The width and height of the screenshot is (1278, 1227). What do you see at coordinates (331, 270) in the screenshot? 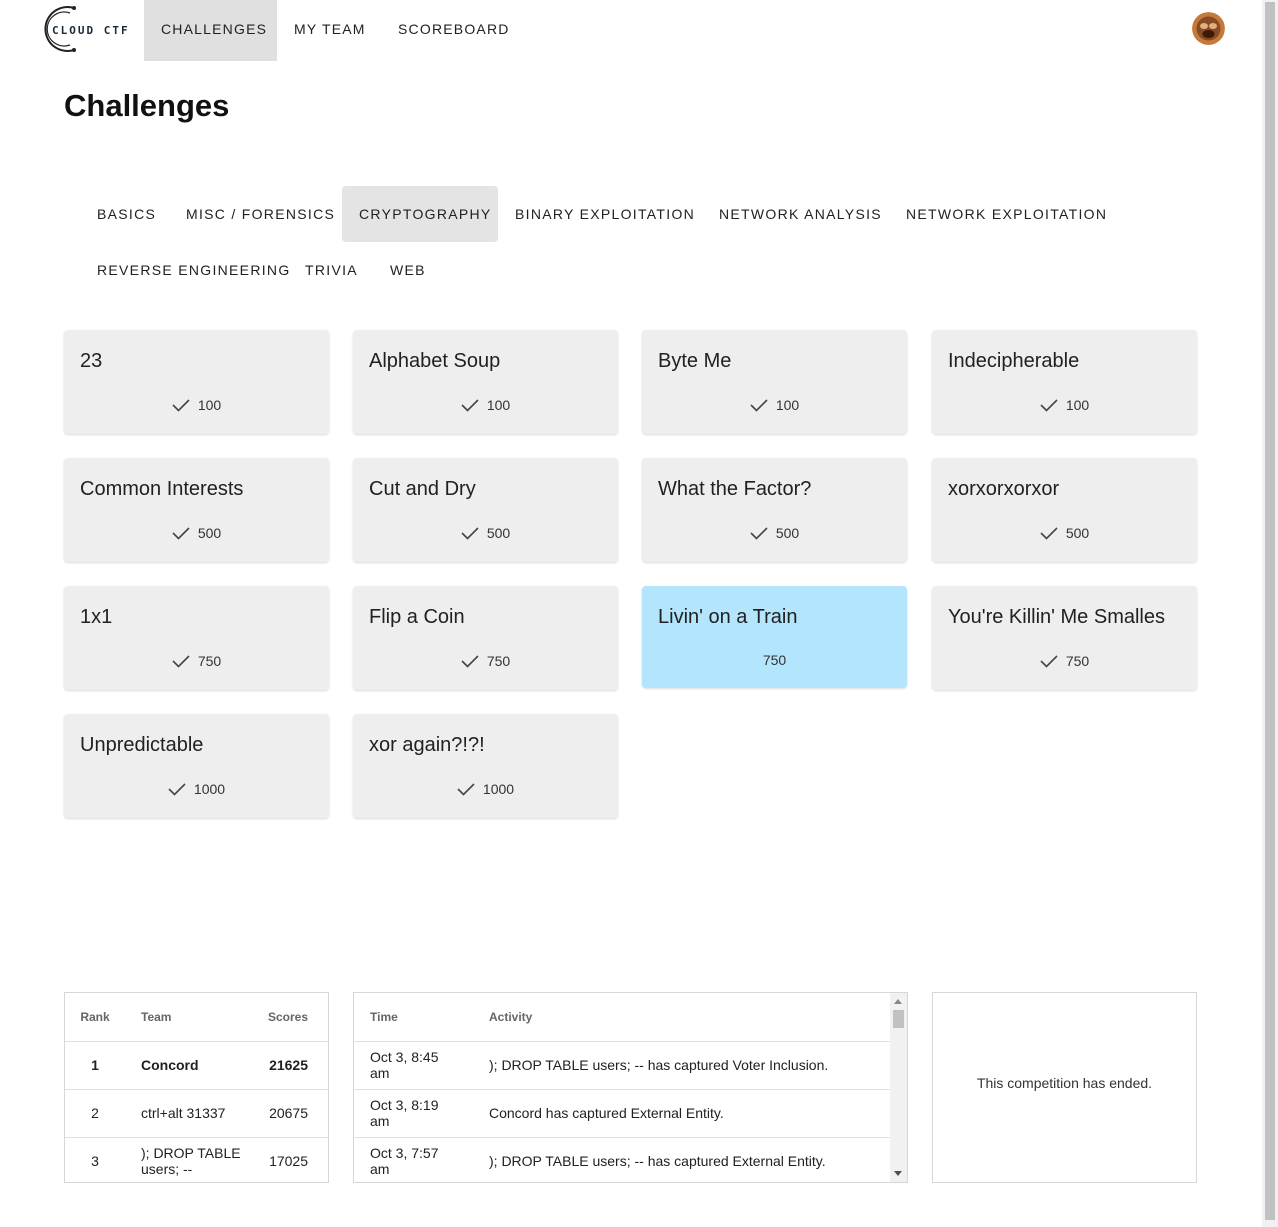
I see `tab-trivia: TRIVIA` at bounding box center [331, 270].